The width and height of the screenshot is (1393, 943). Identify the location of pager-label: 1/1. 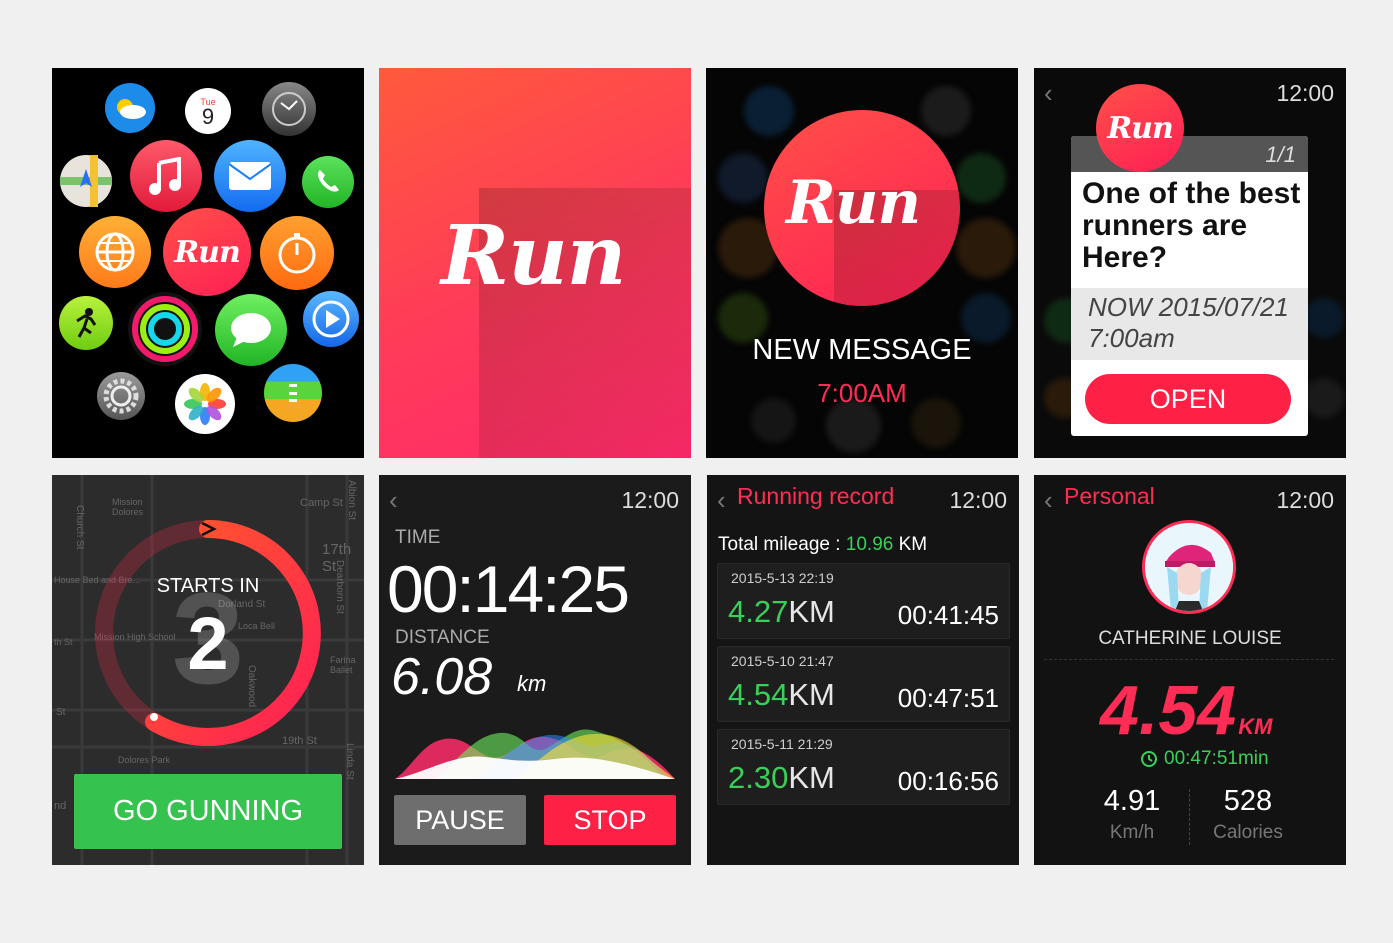
(1280, 154).